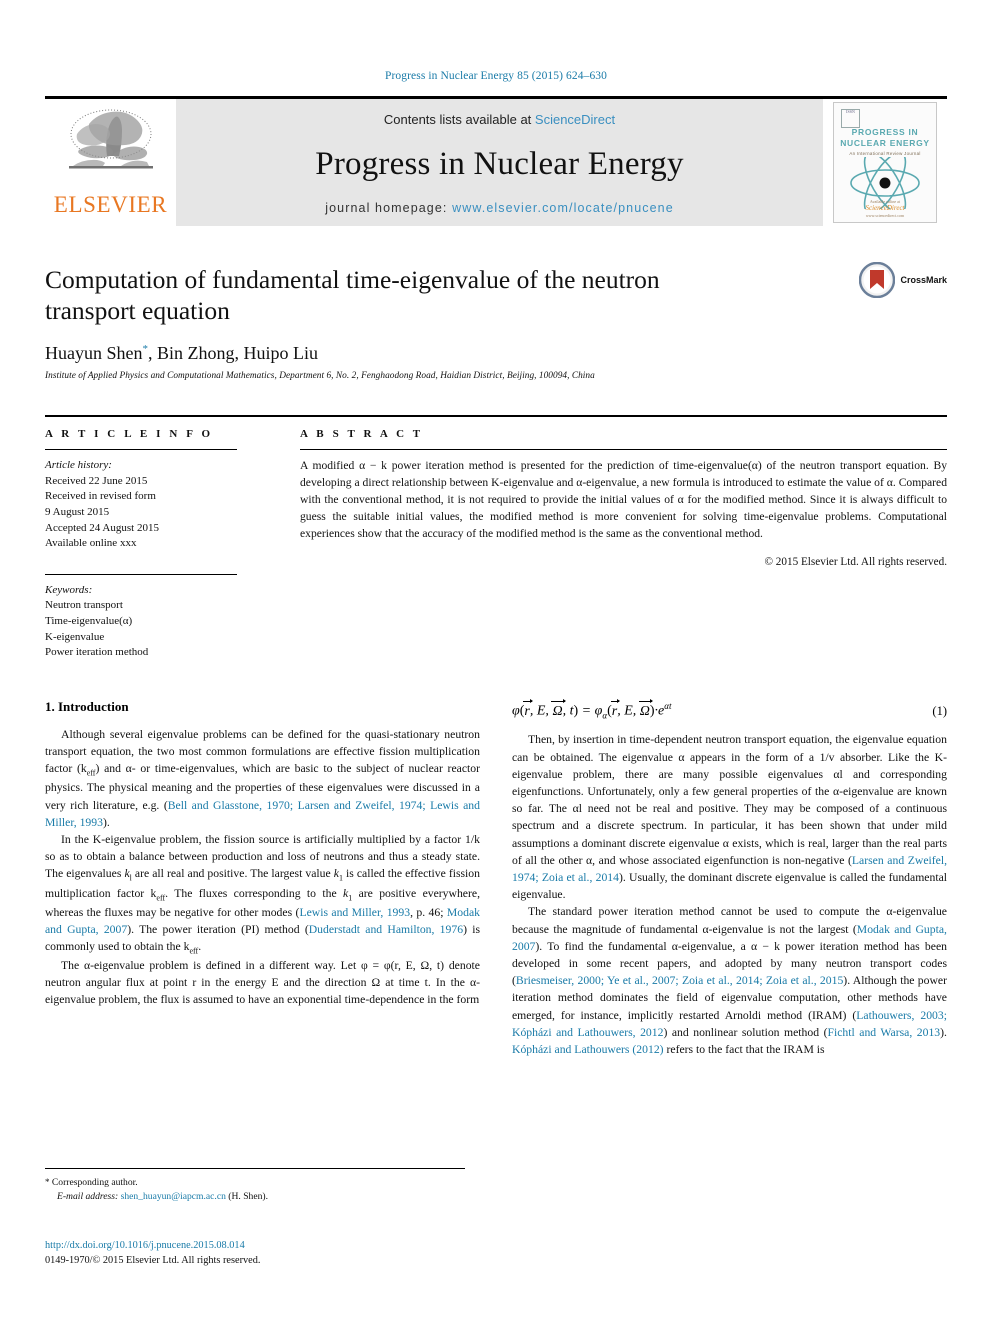  Describe the element at coordinates (939, 710) in the screenshot. I see `equation-number: (1)` at that location.